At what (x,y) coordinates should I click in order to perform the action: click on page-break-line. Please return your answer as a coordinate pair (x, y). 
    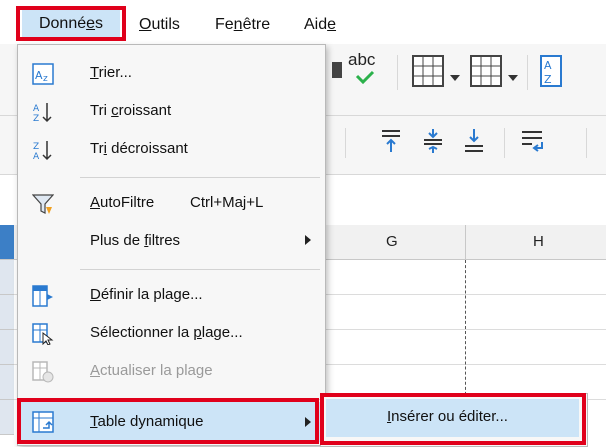
    Looking at the image, I should click on (465, 330).